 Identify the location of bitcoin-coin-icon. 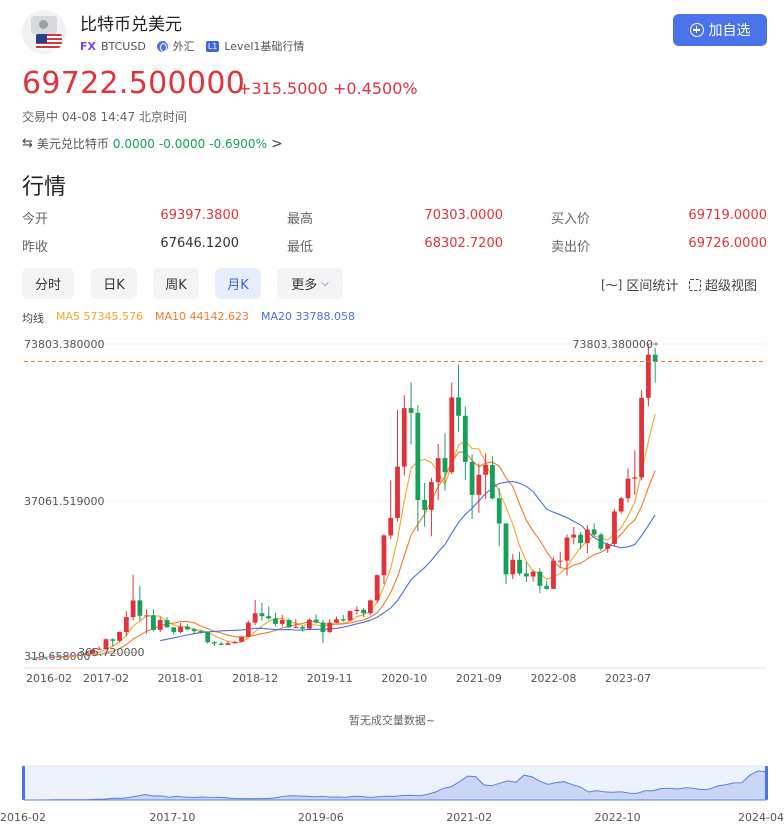
(44, 25).